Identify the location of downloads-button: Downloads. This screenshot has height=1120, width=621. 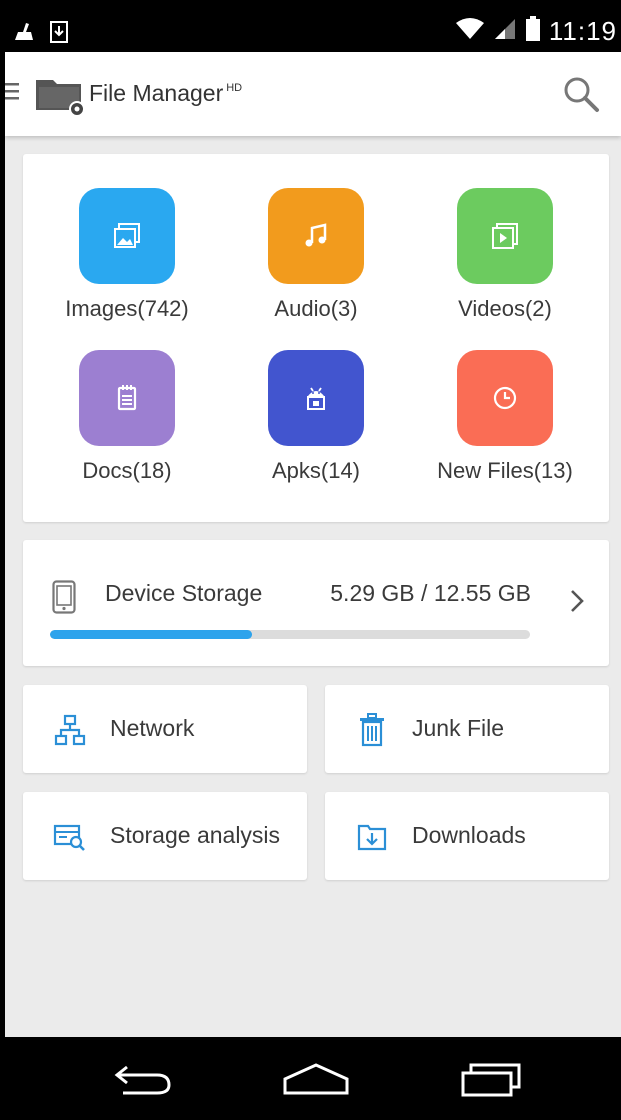
(467, 836).